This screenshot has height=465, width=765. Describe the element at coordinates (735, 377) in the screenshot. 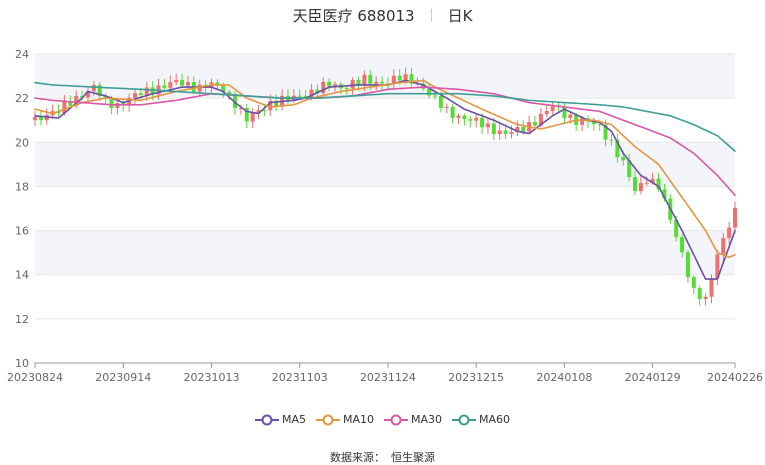

I see `x-tick-label: 20240226` at that location.